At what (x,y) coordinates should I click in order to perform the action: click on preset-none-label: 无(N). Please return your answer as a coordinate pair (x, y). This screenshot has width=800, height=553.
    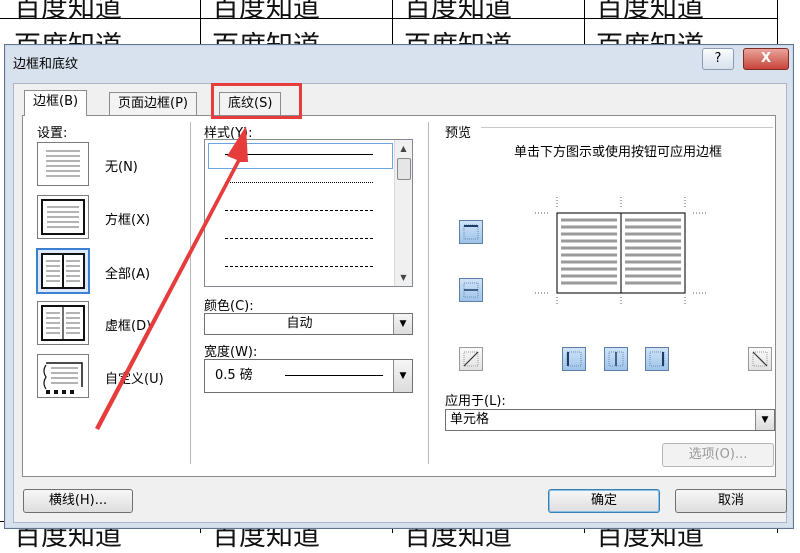
    Looking at the image, I should click on (121, 165).